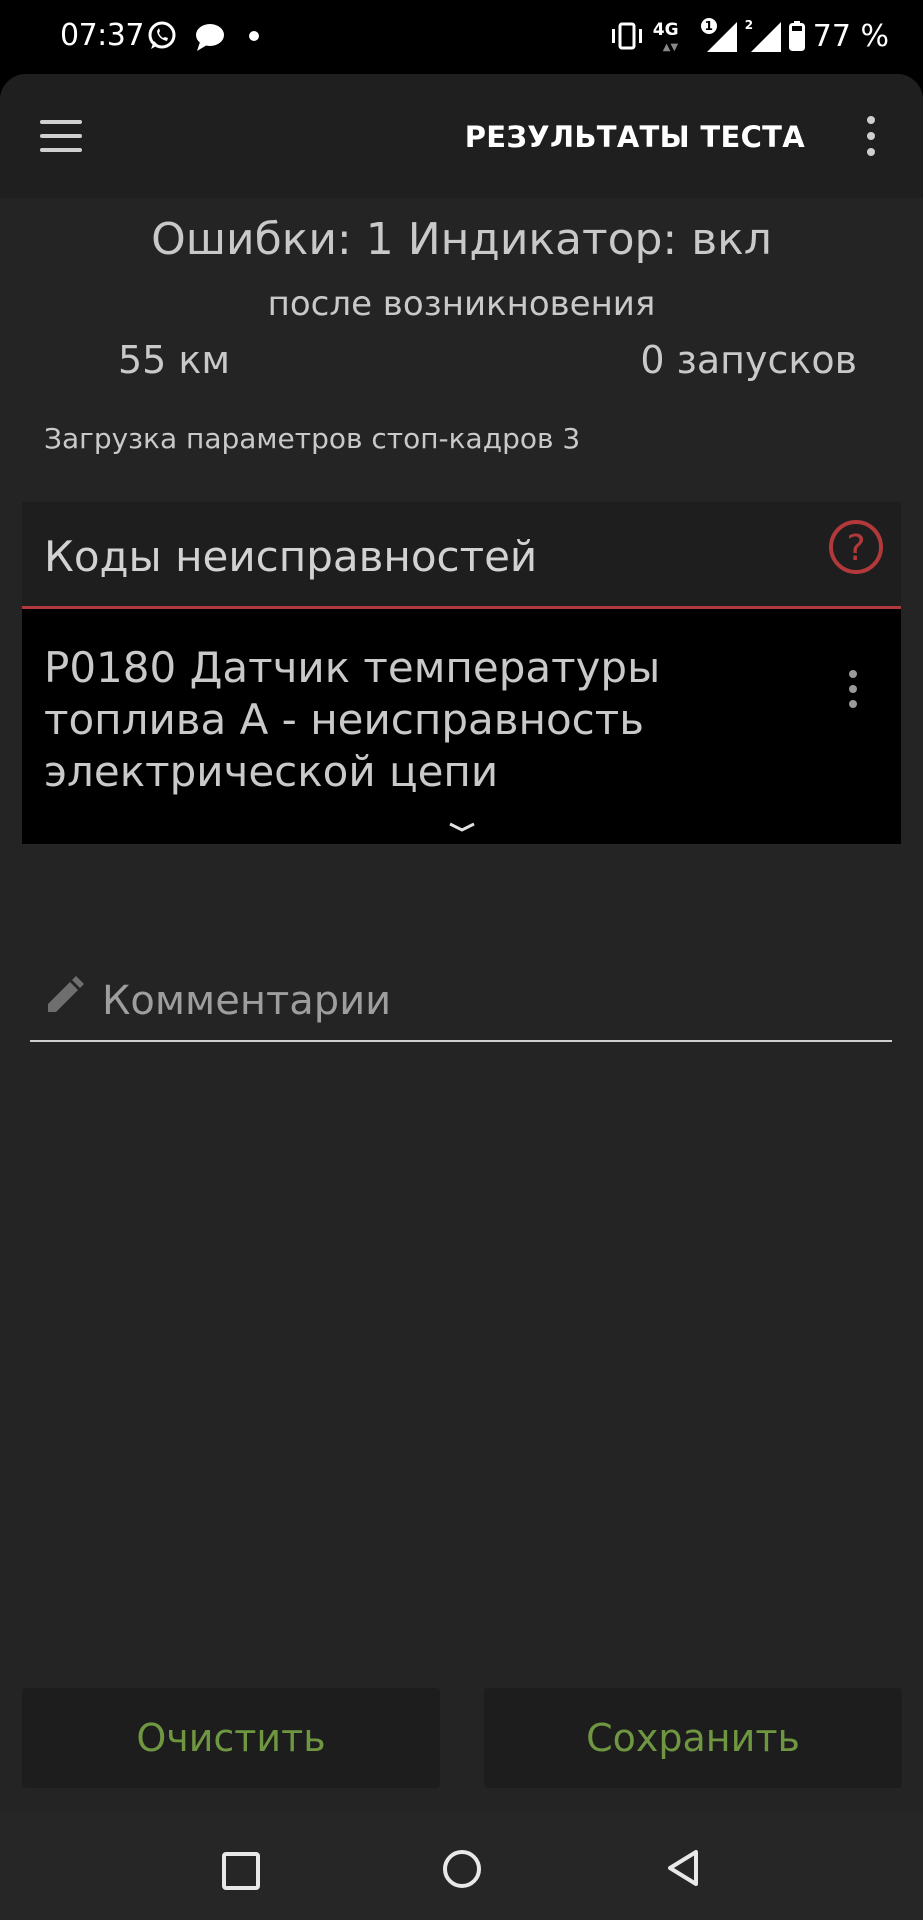 The image size is (923, 1920). I want to click on comment-input: Комментарии, so click(461, 998).